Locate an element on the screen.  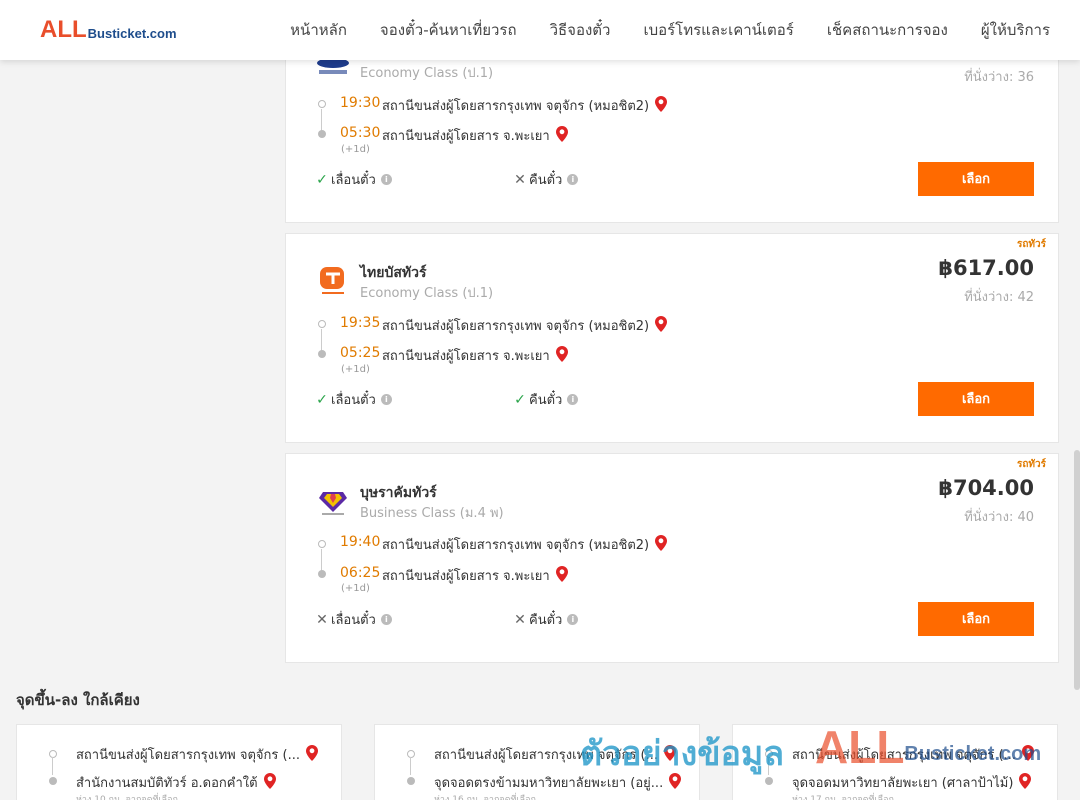
nav-check-booking: เช็คสถานะการจอง is located at coordinates (887, 30).